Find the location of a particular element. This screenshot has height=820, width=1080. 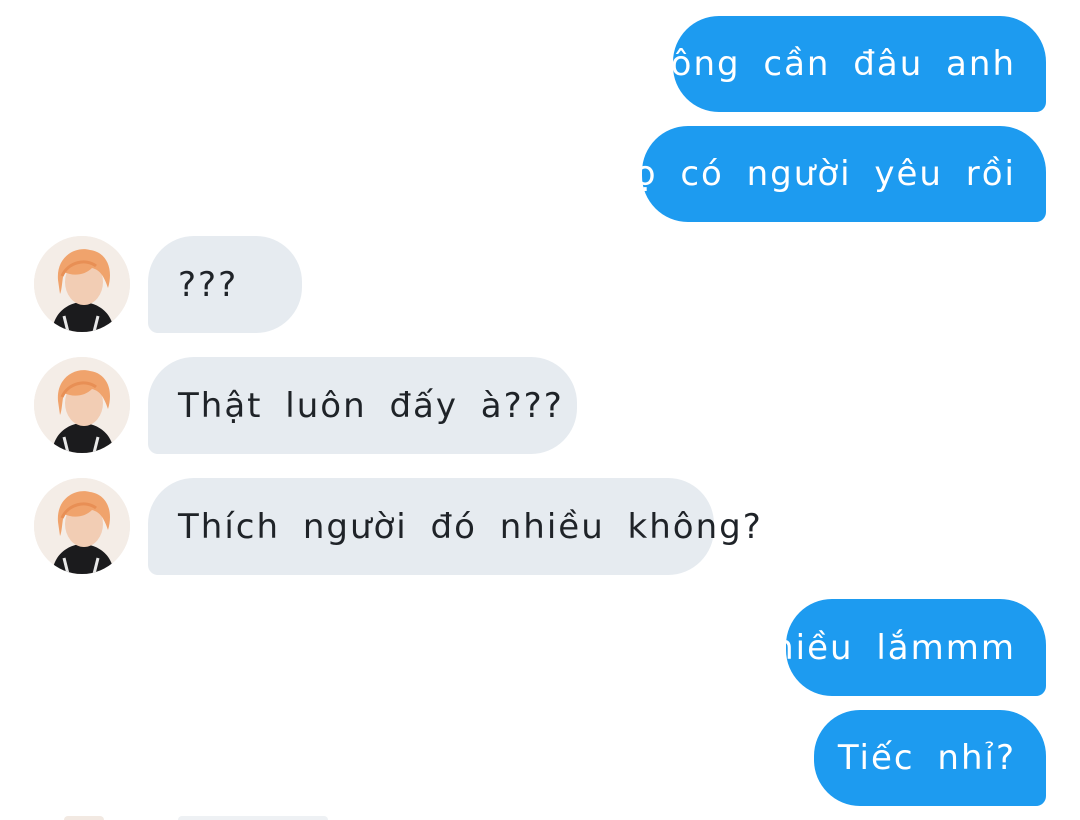

sent-message-bubble: Họ có người yêu rồi is located at coordinates (826, 174).